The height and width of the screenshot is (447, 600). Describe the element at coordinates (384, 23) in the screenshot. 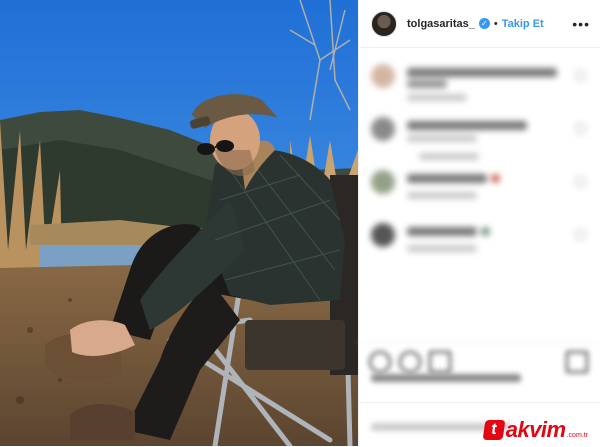

I see `avatar` at that location.